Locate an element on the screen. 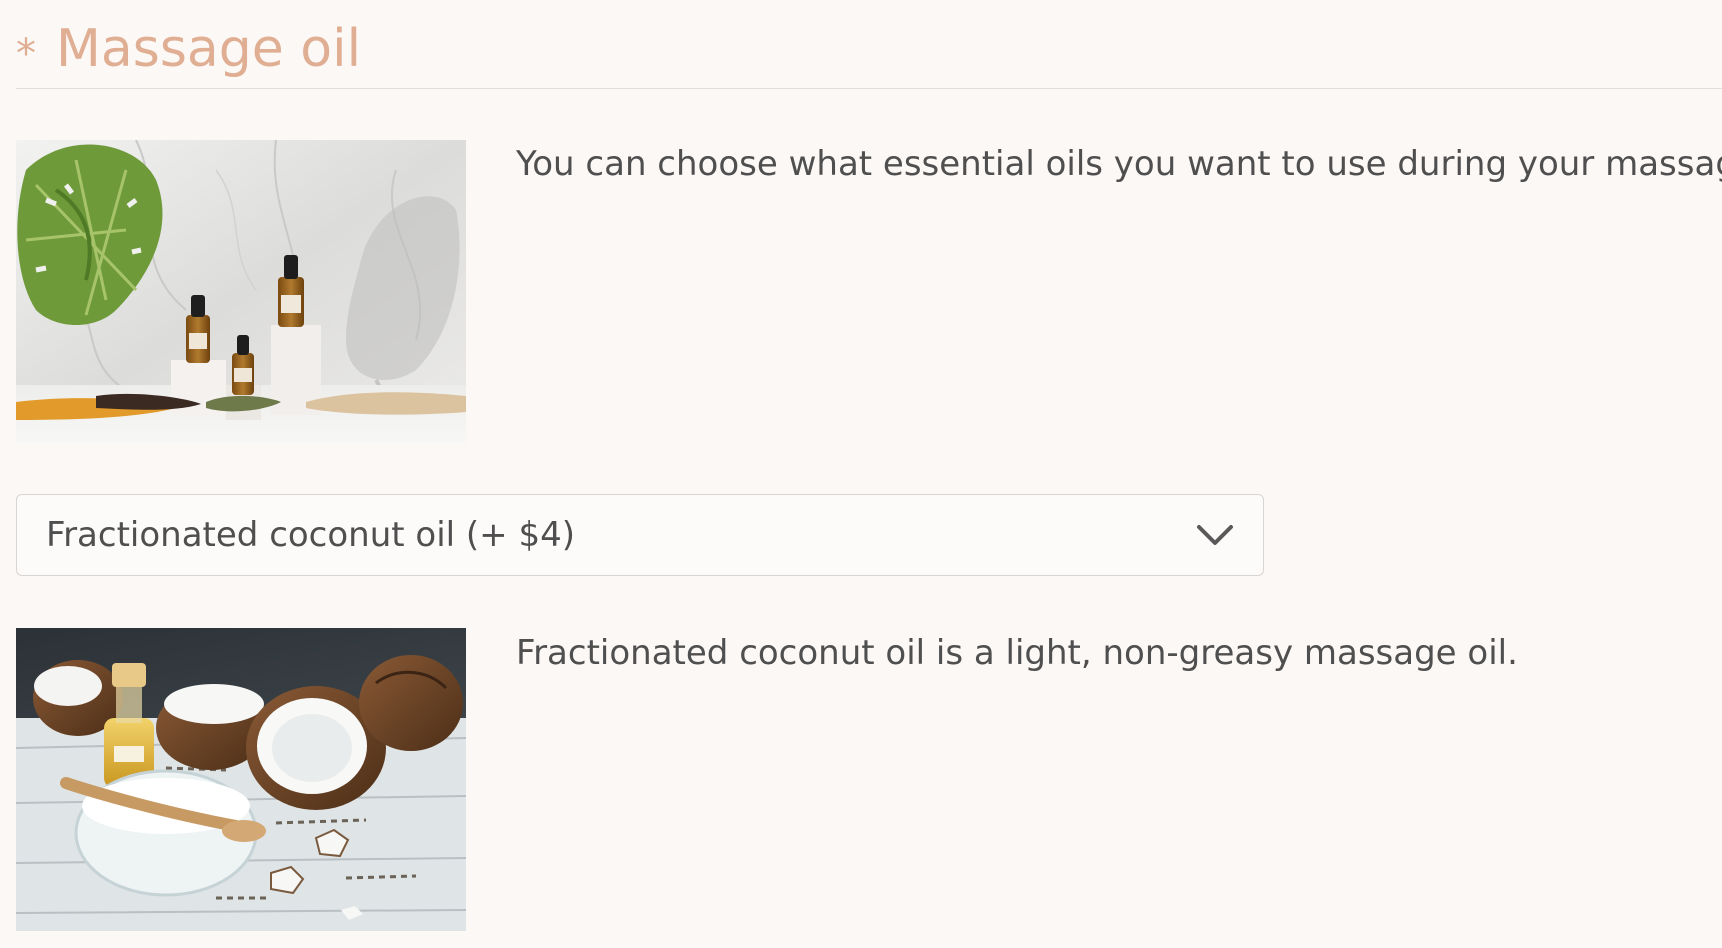 The image size is (1722, 948). selected-oil-value: Fractionated coconut oil (+ $4) is located at coordinates (311, 535).